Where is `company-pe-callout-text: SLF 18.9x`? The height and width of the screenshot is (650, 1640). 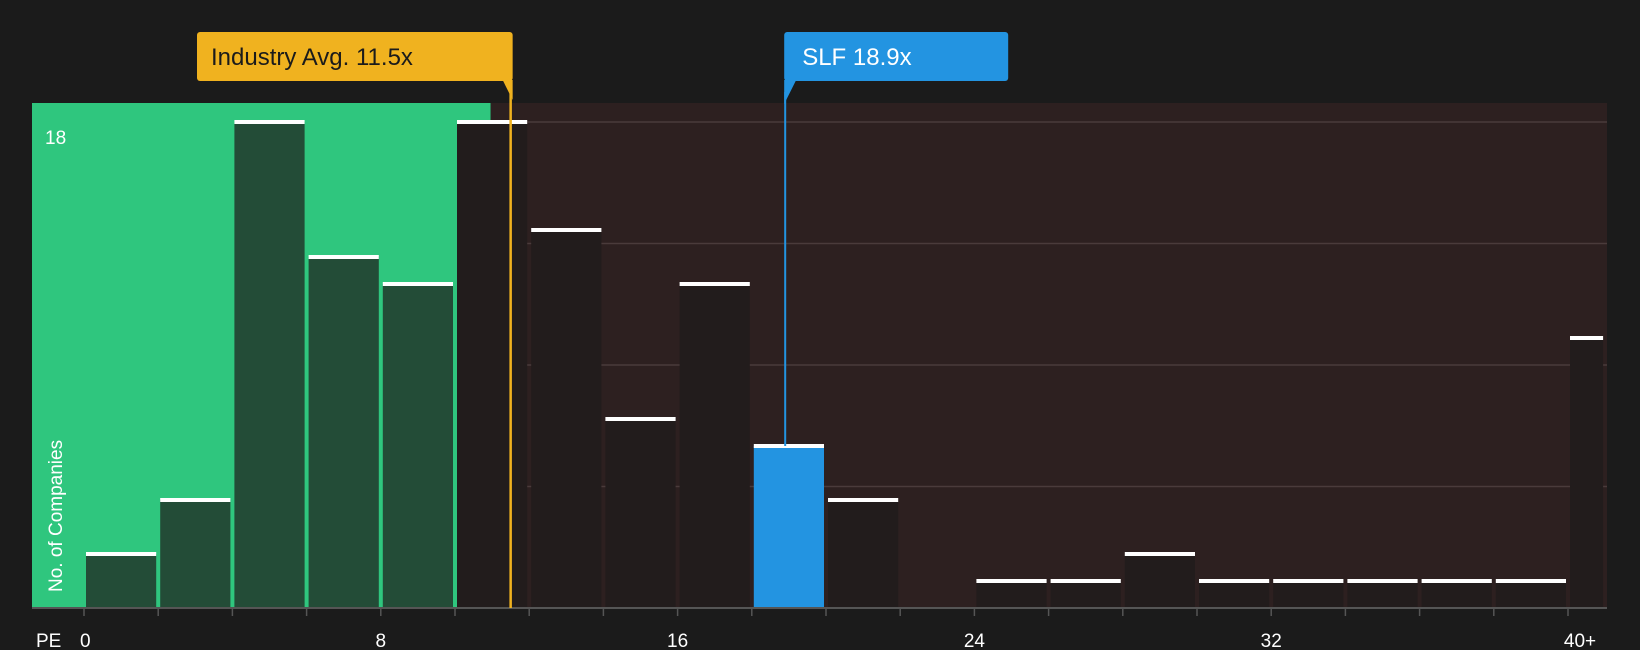 company-pe-callout-text: SLF 18.9x is located at coordinates (856, 57).